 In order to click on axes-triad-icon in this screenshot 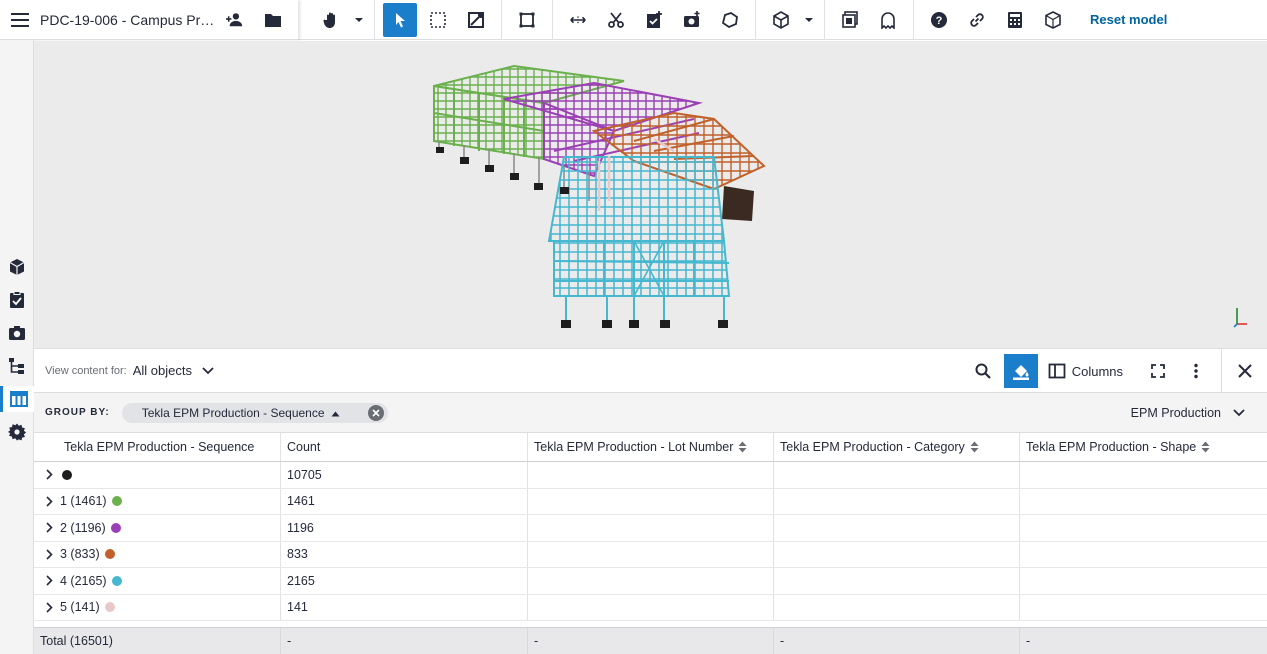, I will do `click(1240, 318)`.